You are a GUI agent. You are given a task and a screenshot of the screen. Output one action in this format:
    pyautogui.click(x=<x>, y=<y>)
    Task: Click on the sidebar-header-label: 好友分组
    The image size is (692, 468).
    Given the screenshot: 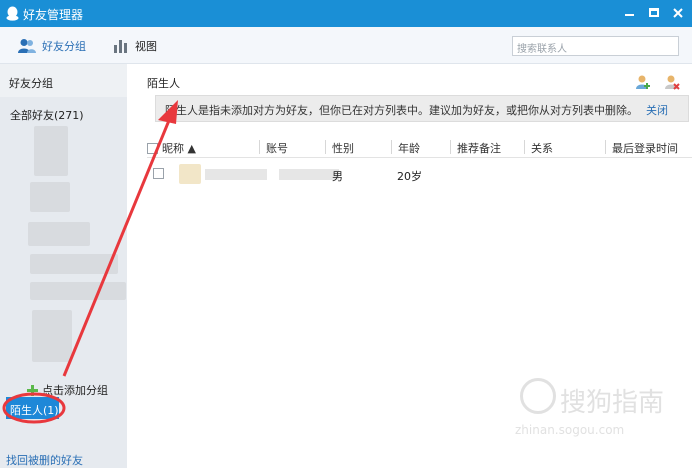 What is the action you would take?
    pyautogui.click(x=31, y=83)
    